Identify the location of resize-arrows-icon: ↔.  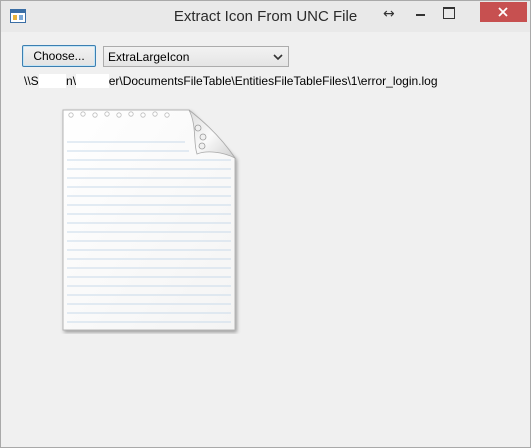
(389, 14).